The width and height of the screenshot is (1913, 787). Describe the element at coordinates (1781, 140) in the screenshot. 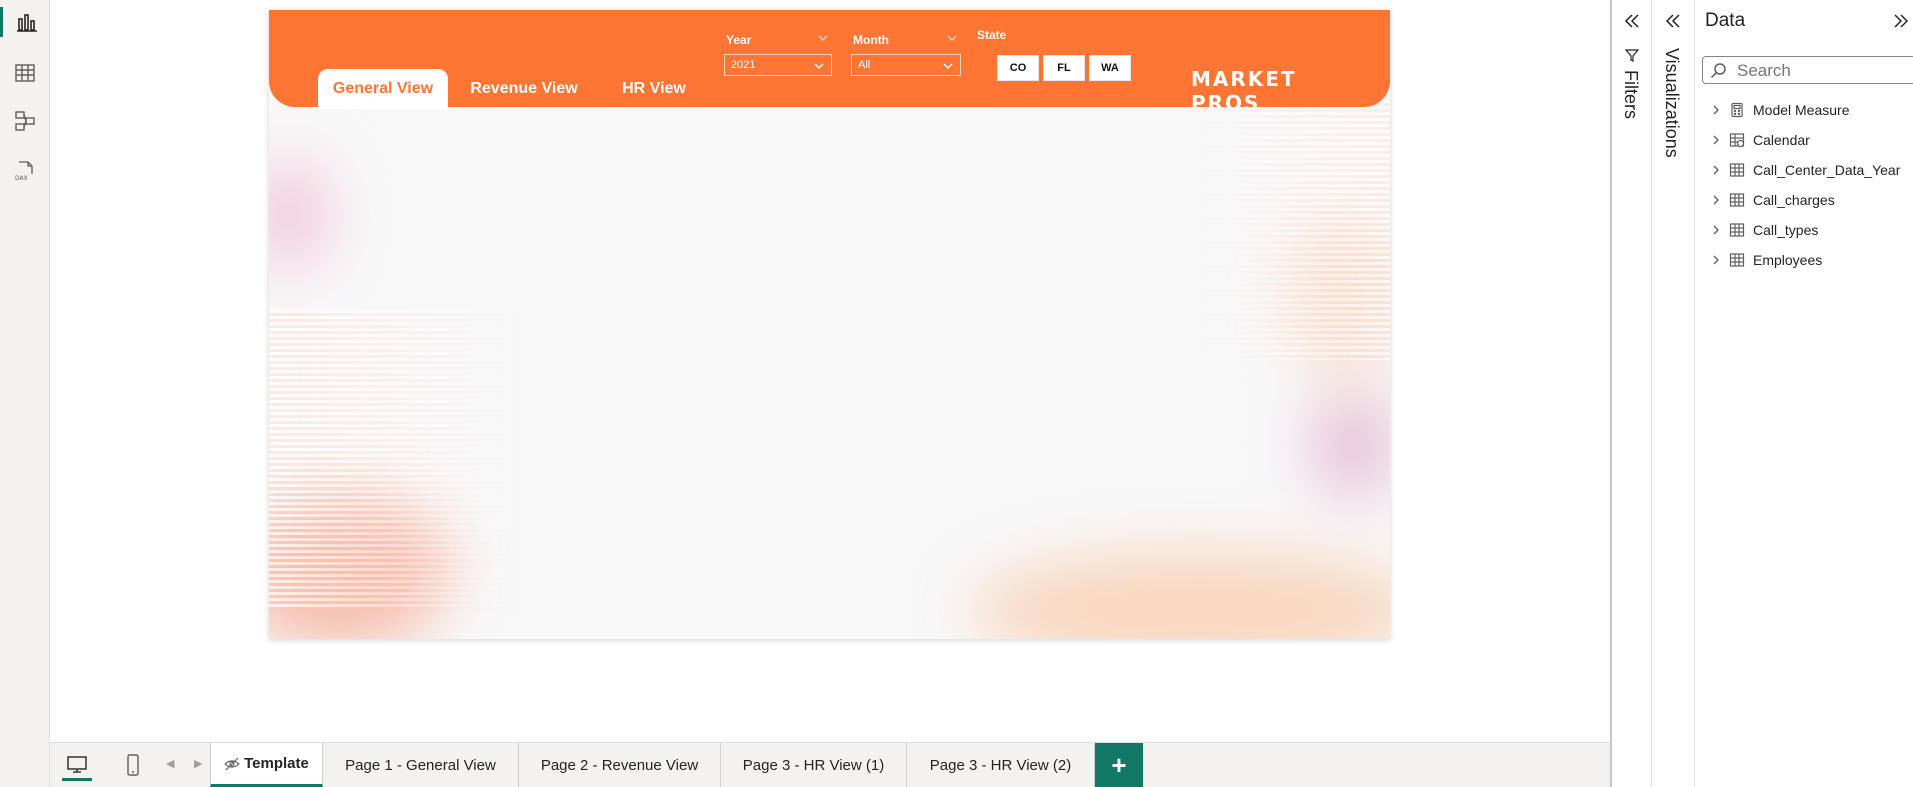

I see `field-list-item-label: Calendar` at that location.